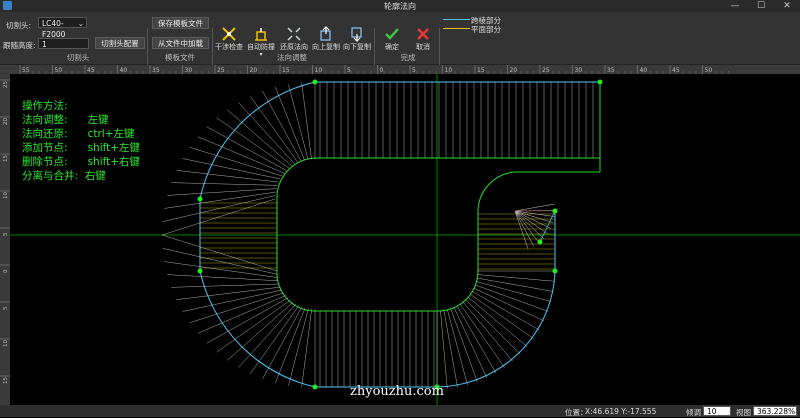  Describe the element at coordinates (5, 248) in the screenshot. I see `vertical-ruler-ticks: 25201510505101520` at that location.